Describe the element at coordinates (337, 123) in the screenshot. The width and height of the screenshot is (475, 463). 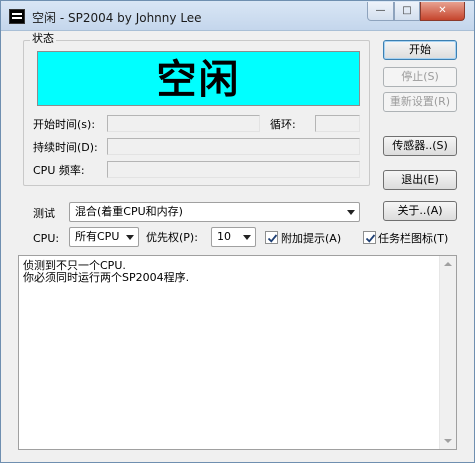
I see `loop-field` at that location.